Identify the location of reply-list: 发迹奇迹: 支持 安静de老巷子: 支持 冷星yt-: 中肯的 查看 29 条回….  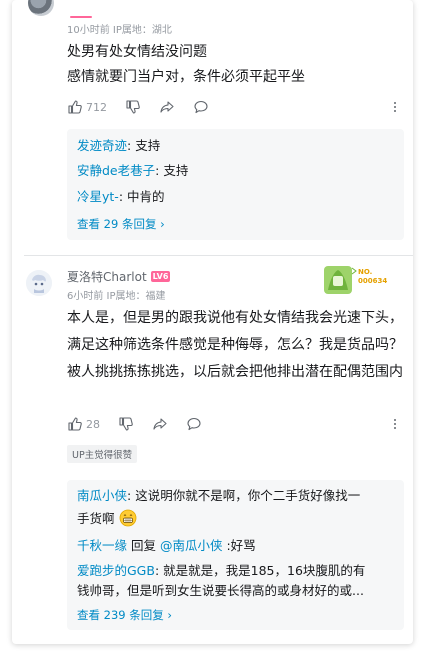
(235, 184).